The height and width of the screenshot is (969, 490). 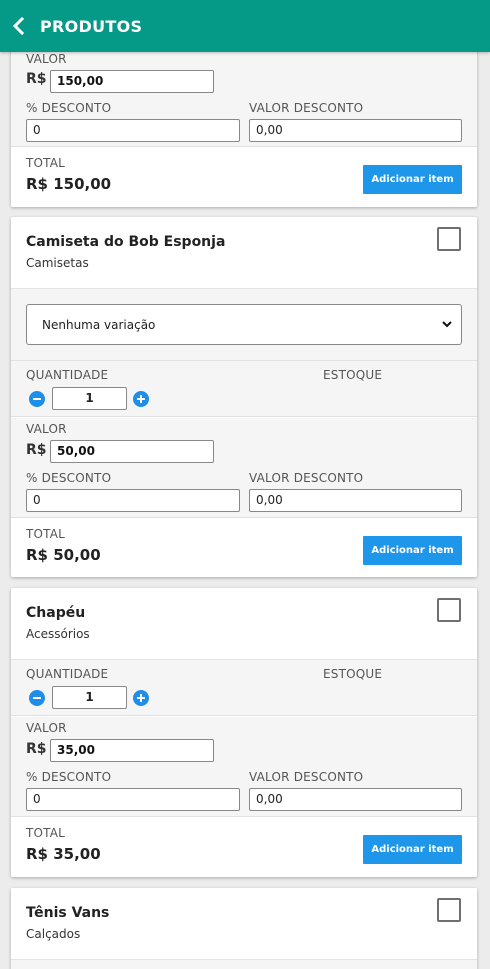 What do you see at coordinates (244, 964) in the screenshot?
I see `quantity-section` at bounding box center [244, 964].